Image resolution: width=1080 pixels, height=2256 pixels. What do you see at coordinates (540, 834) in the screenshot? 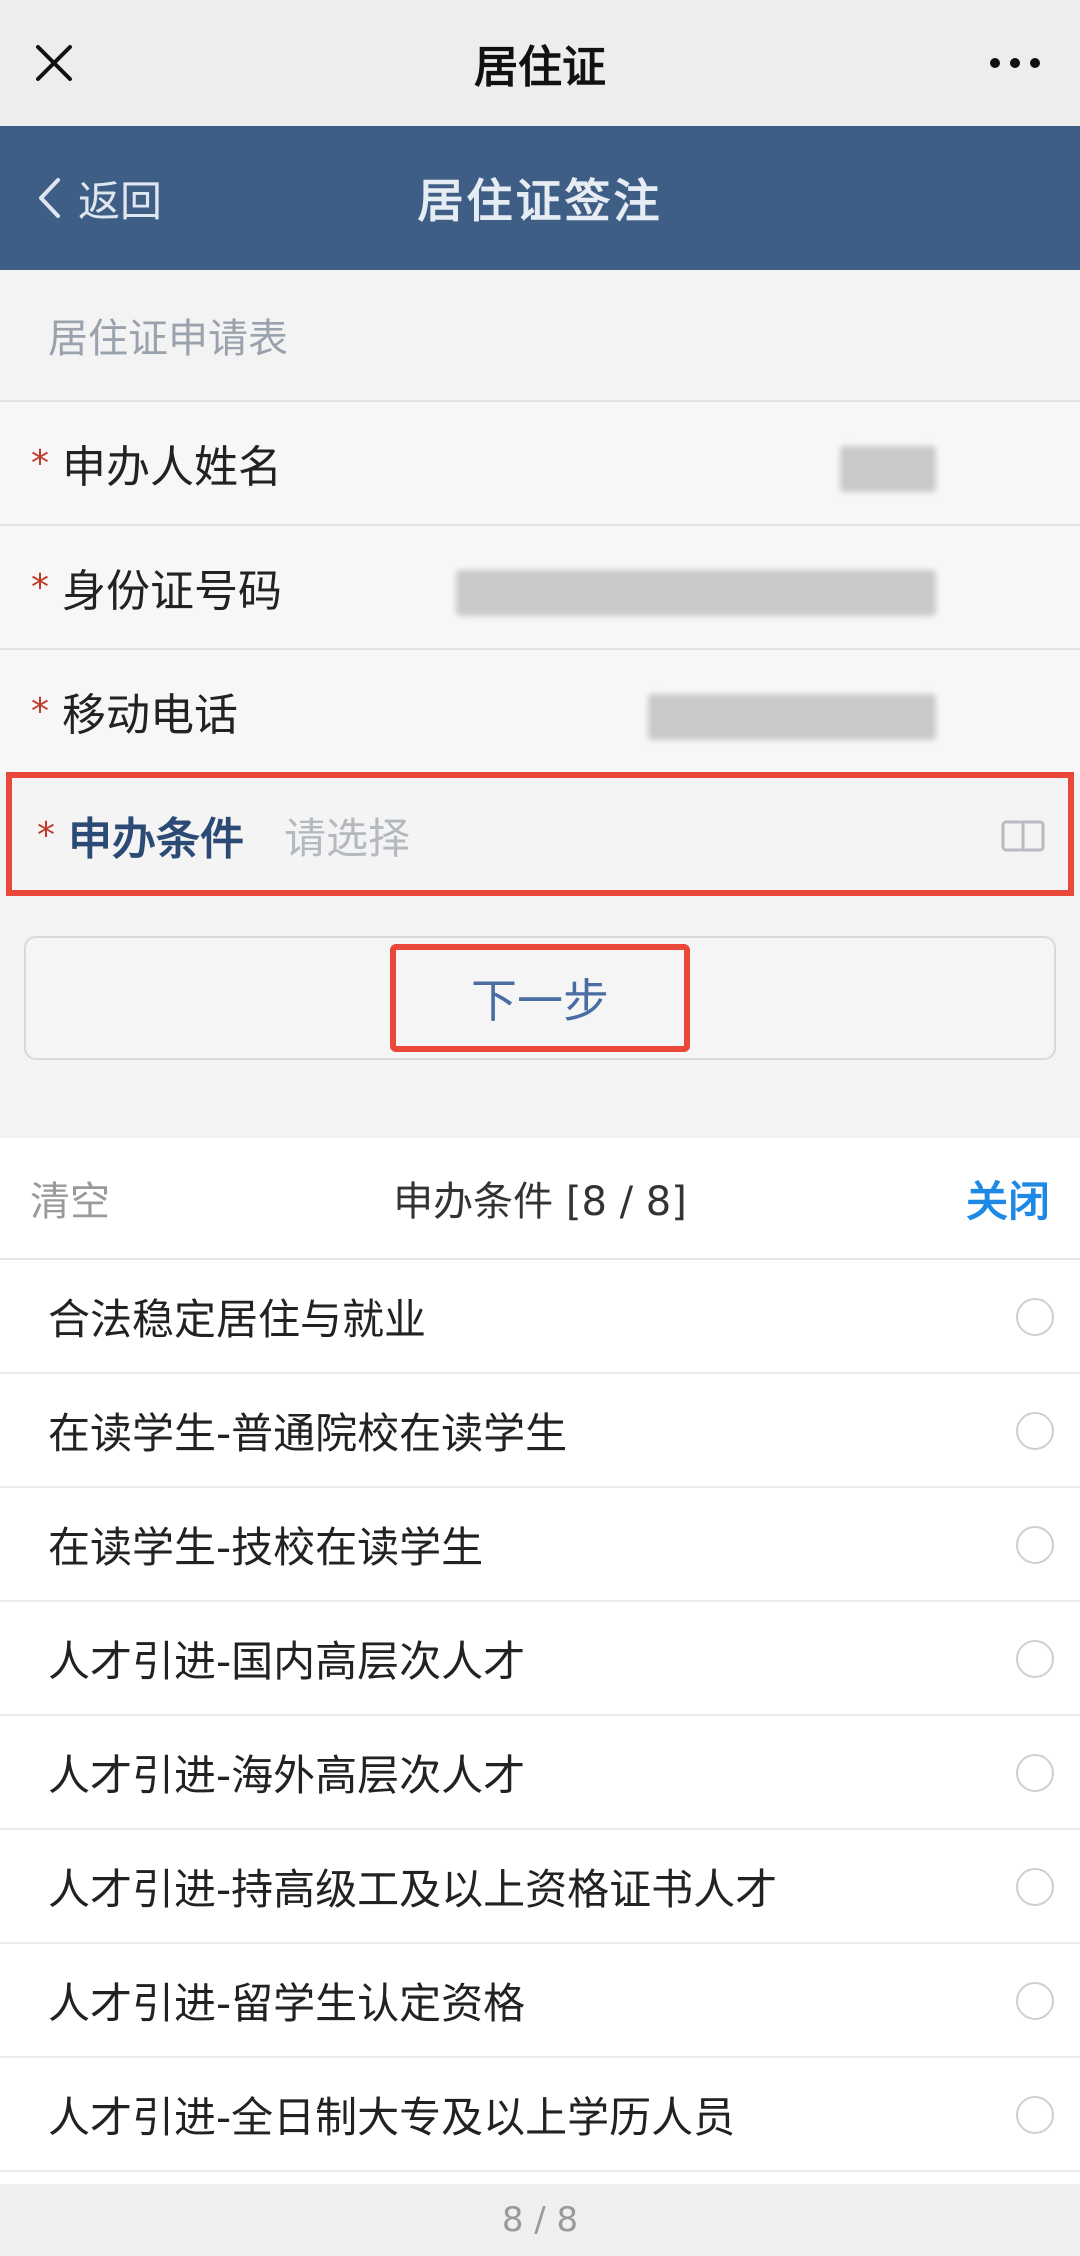
I see `field-application-condition: * 申办条件 请选择` at bounding box center [540, 834].